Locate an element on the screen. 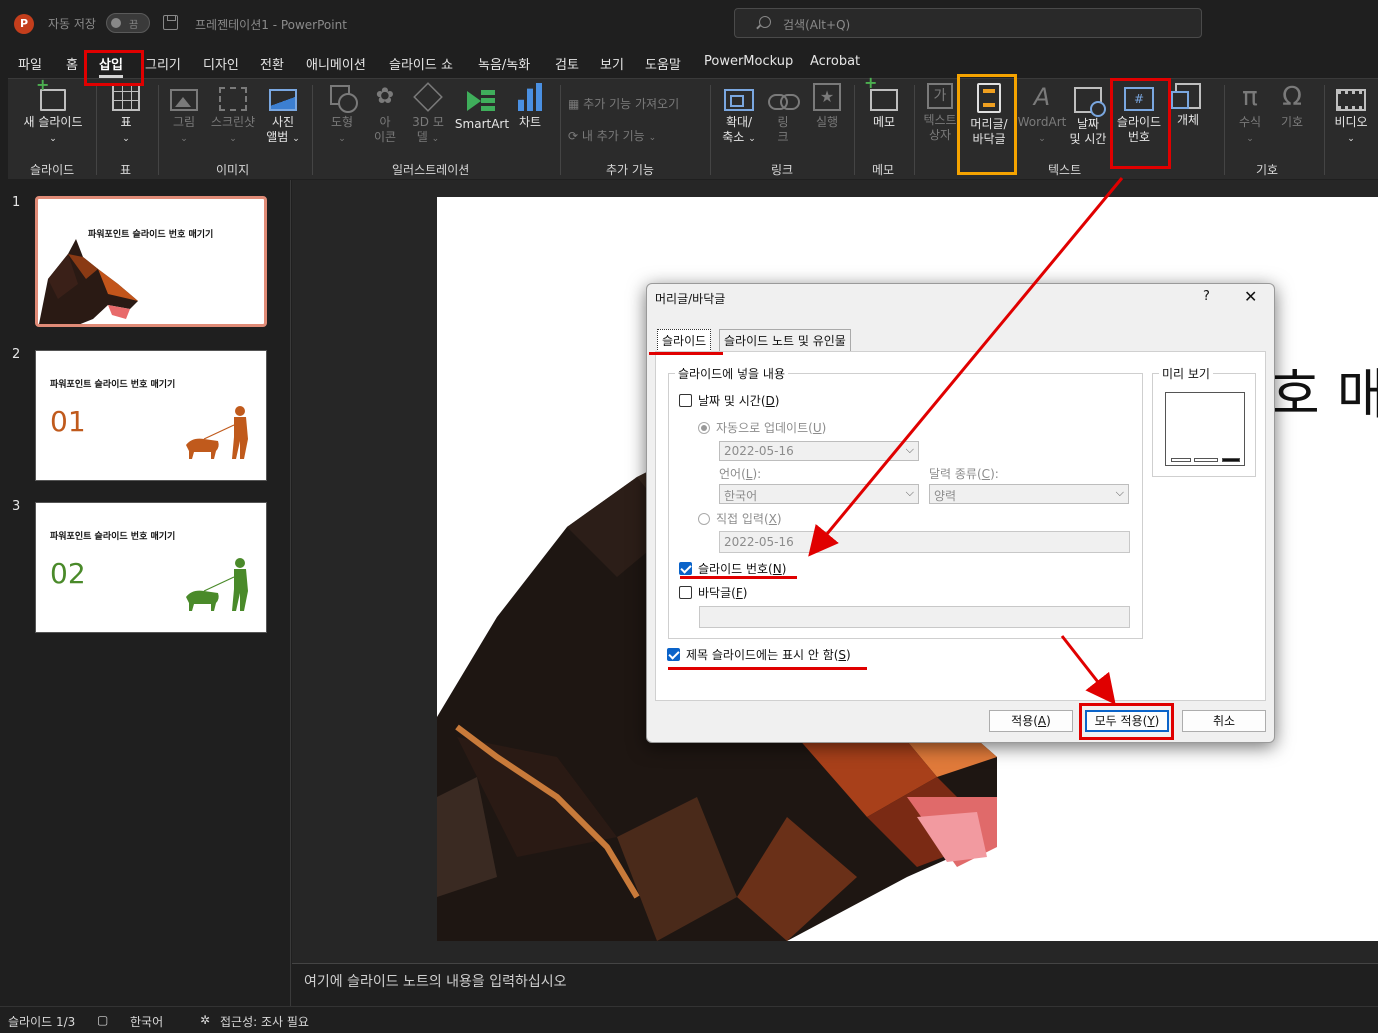  annotation-arrows is located at coordinates (966, 441).